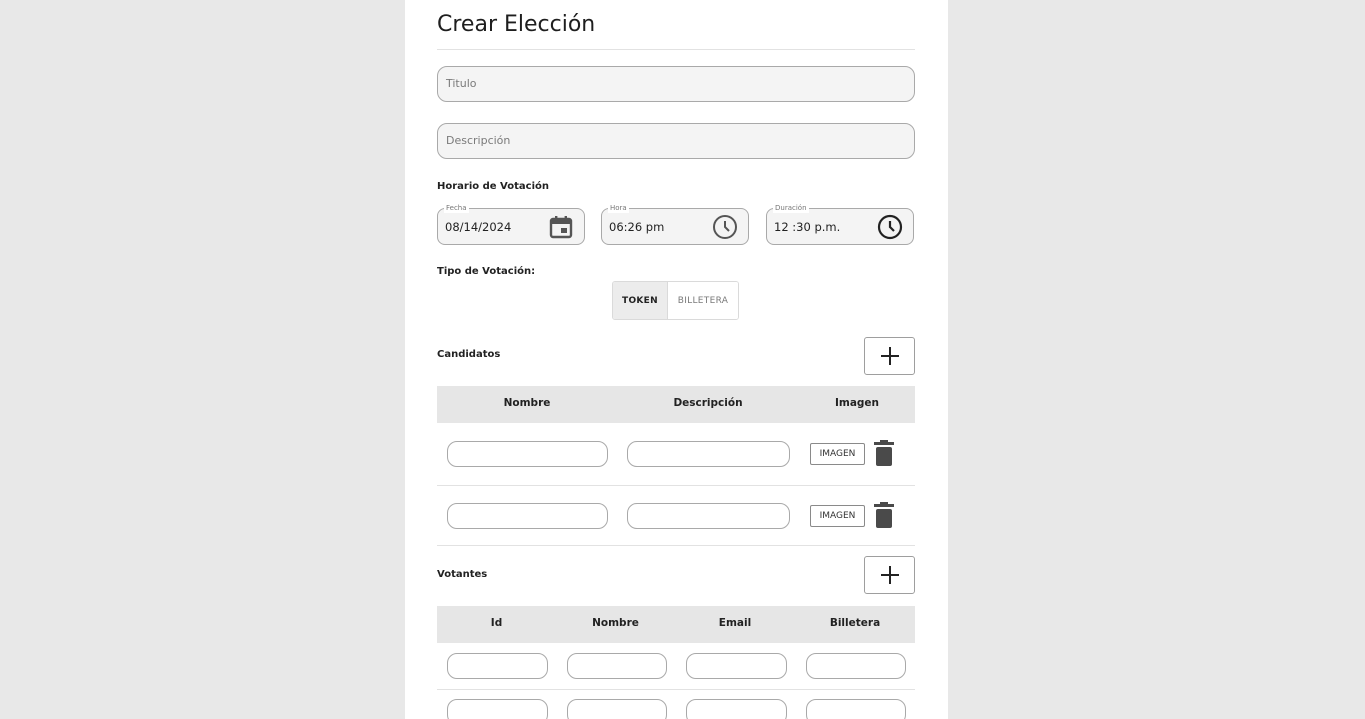  What do you see at coordinates (676, 141) in the screenshot?
I see `description-input: Descripción` at bounding box center [676, 141].